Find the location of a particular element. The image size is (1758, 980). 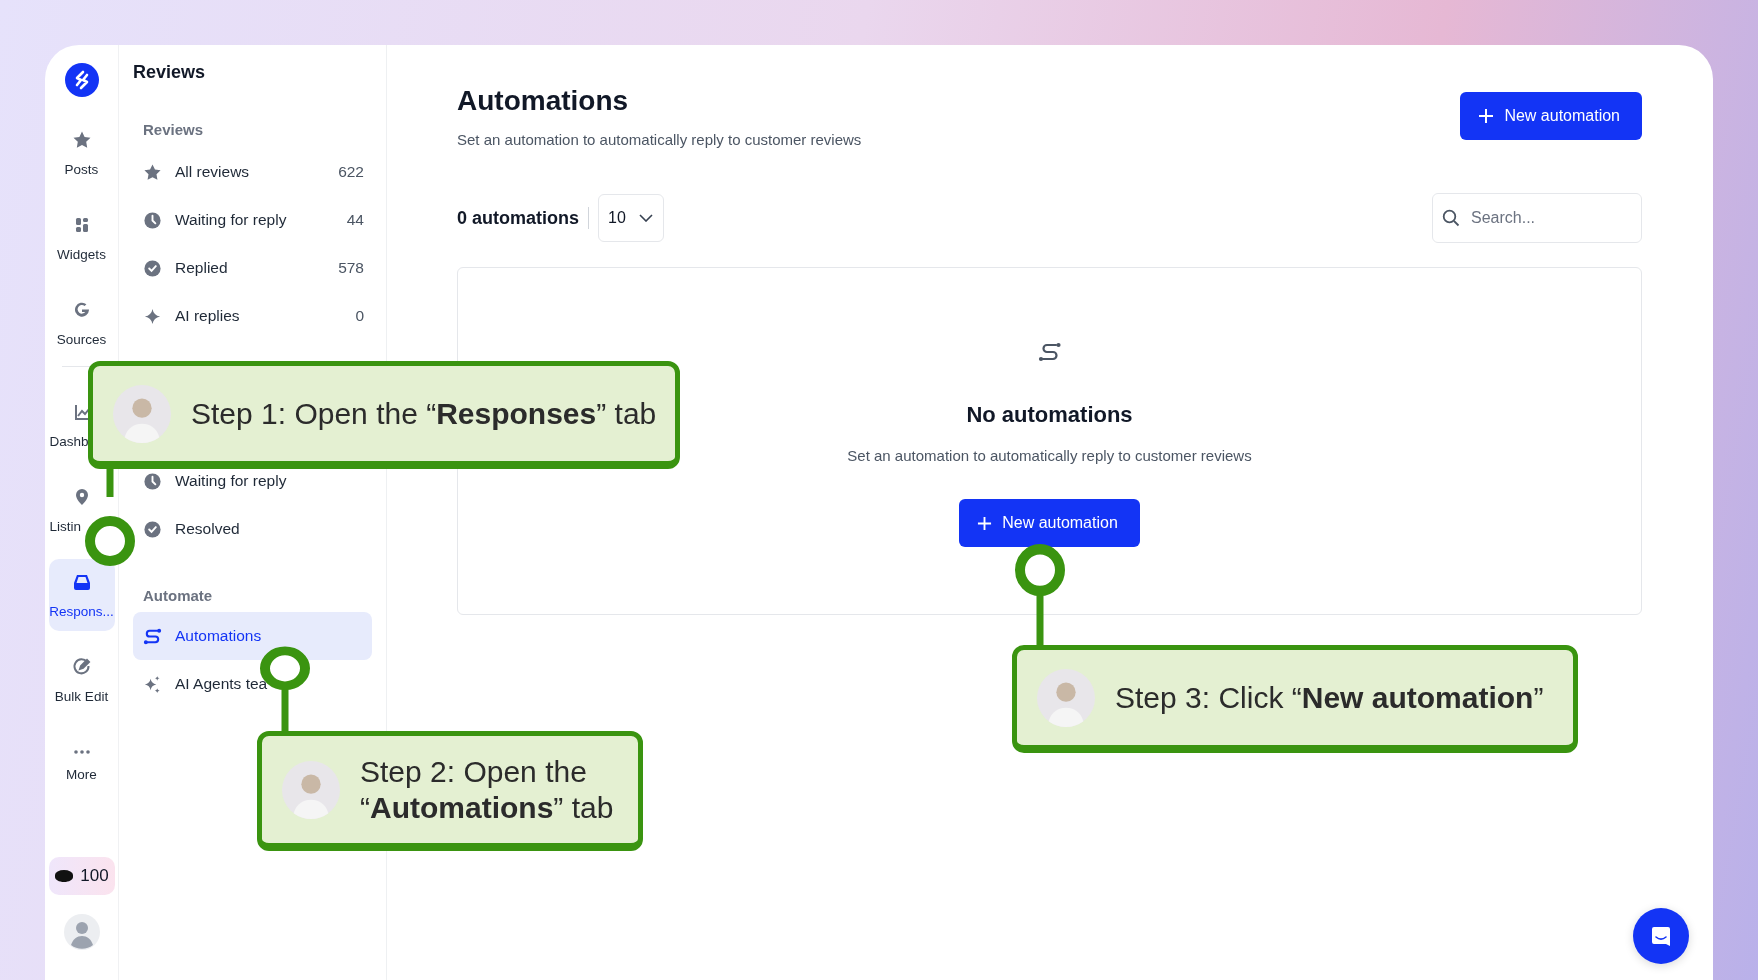

nav-item: Bulk Edit is located at coordinates (81, 680).